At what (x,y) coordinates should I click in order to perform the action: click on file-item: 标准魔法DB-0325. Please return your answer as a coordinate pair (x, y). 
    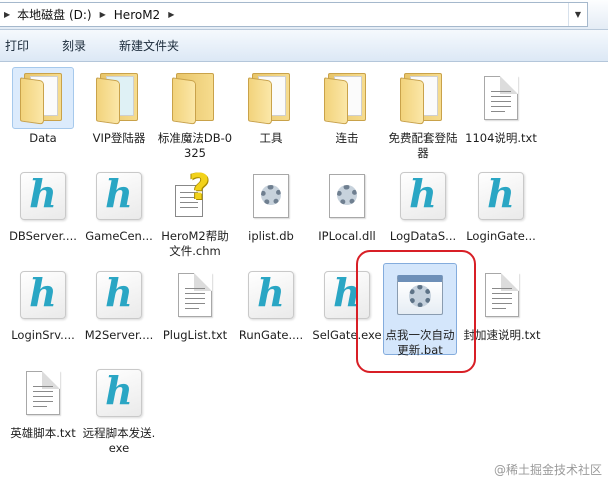
    Looking at the image, I should click on (195, 114).